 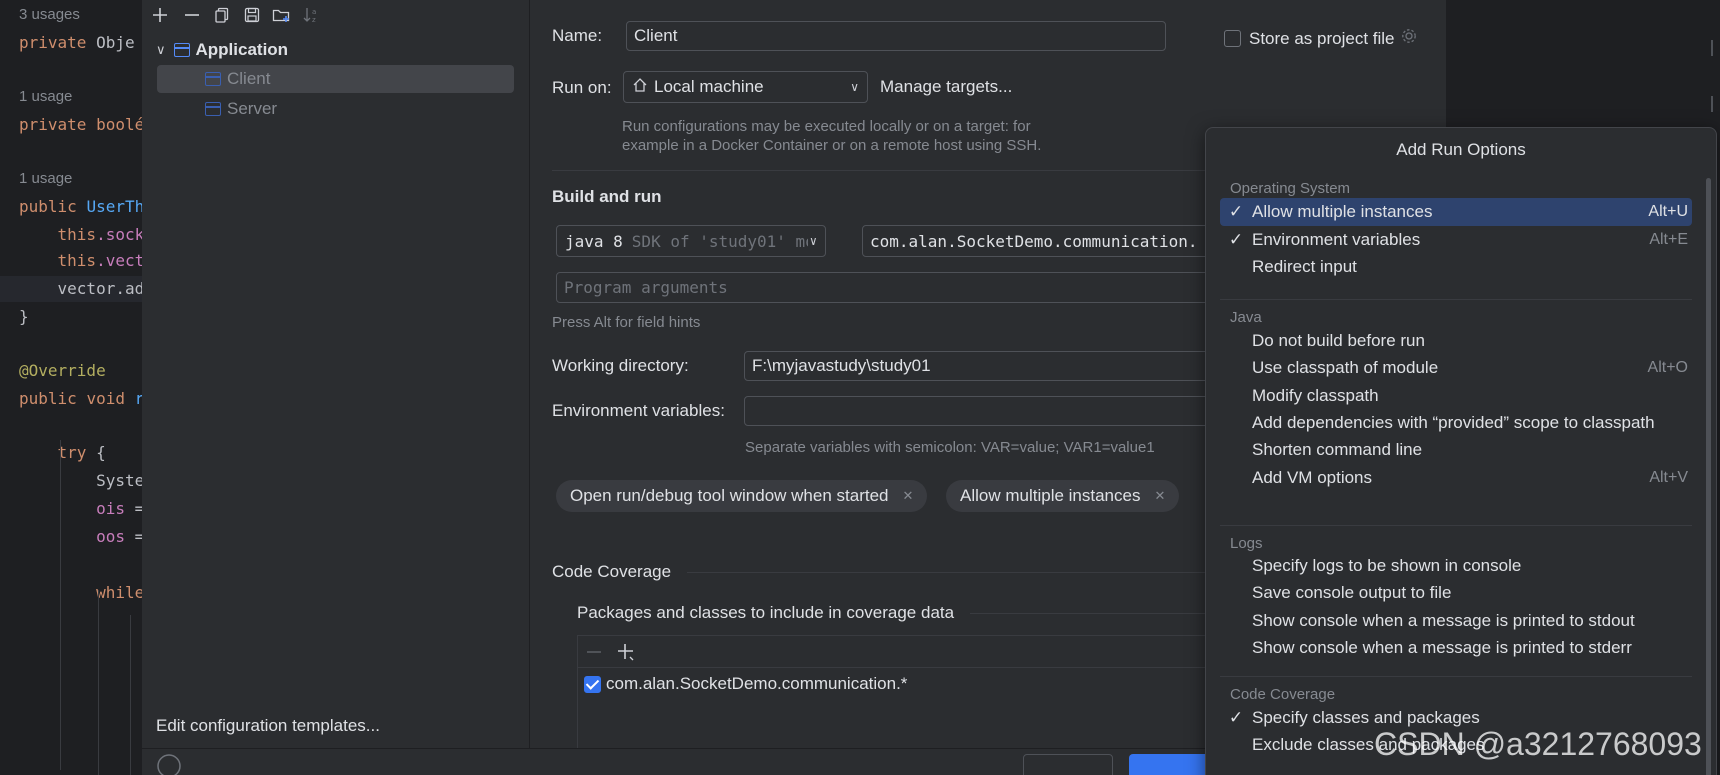 What do you see at coordinates (169, 764) in the screenshot?
I see `help-icon` at bounding box center [169, 764].